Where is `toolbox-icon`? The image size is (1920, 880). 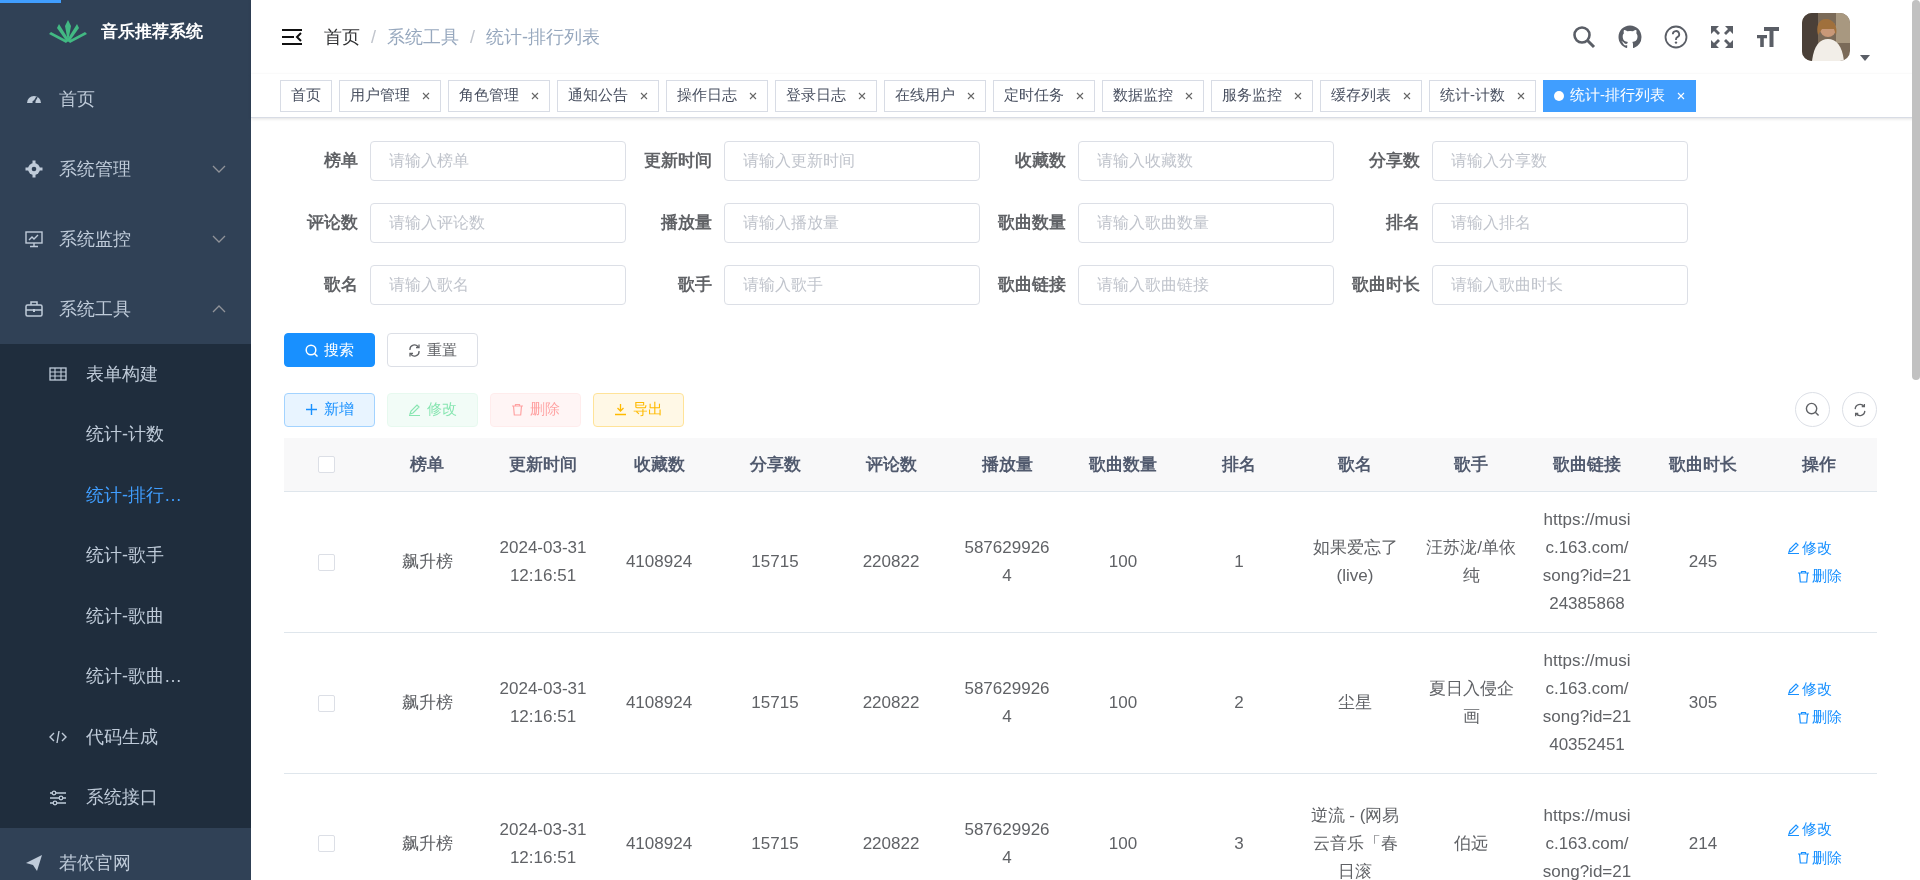 toolbox-icon is located at coordinates (34, 309).